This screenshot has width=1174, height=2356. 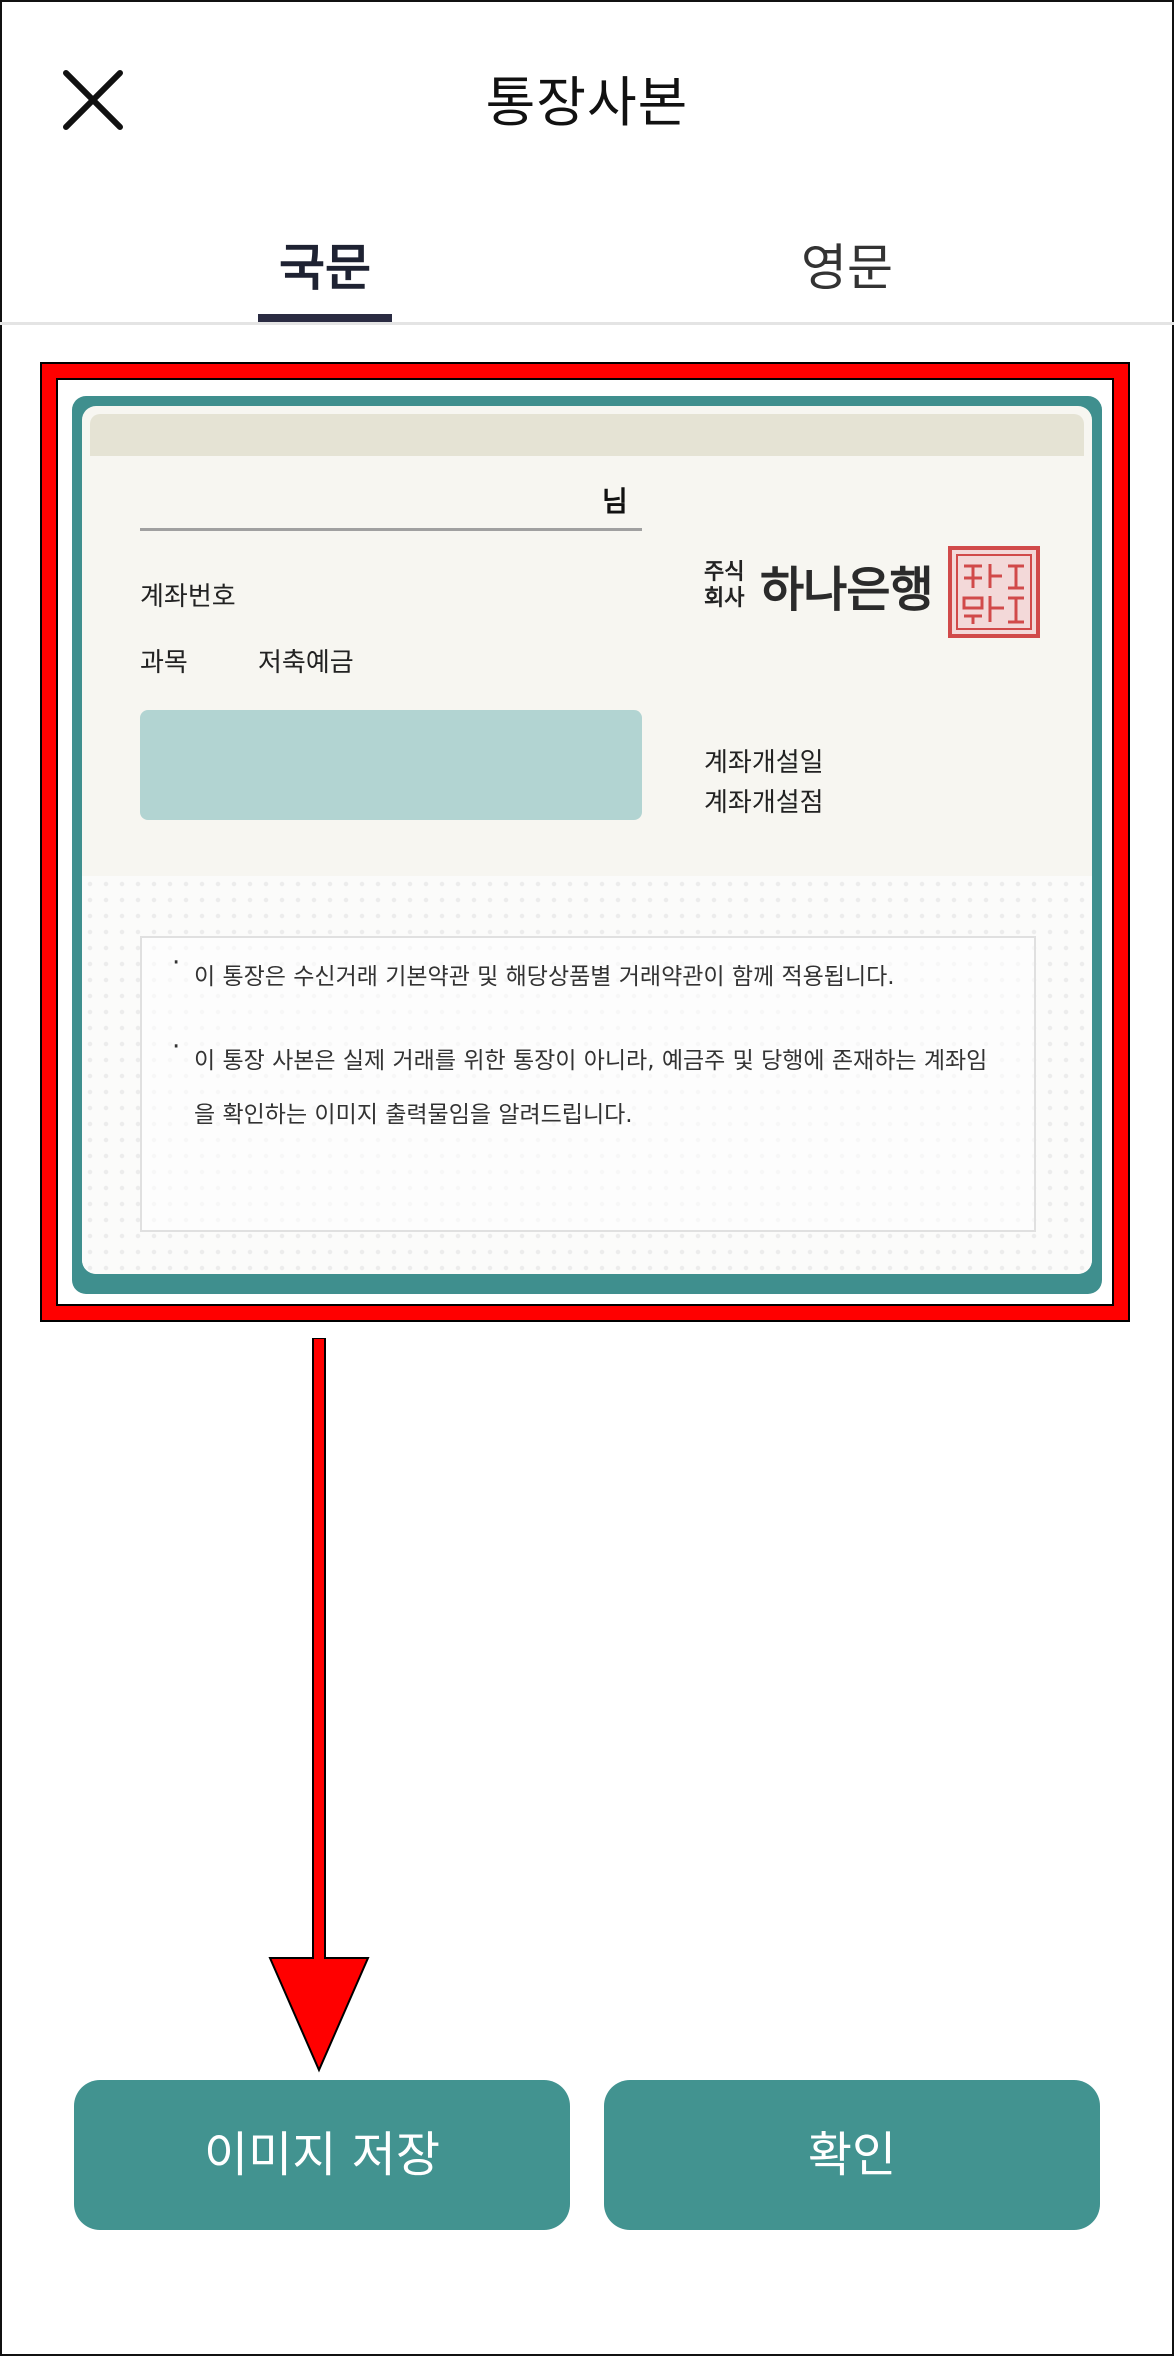 What do you see at coordinates (764, 763) in the screenshot?
I see `account-open-date-label: 계좌개설일` at bounding box center [764, 763].